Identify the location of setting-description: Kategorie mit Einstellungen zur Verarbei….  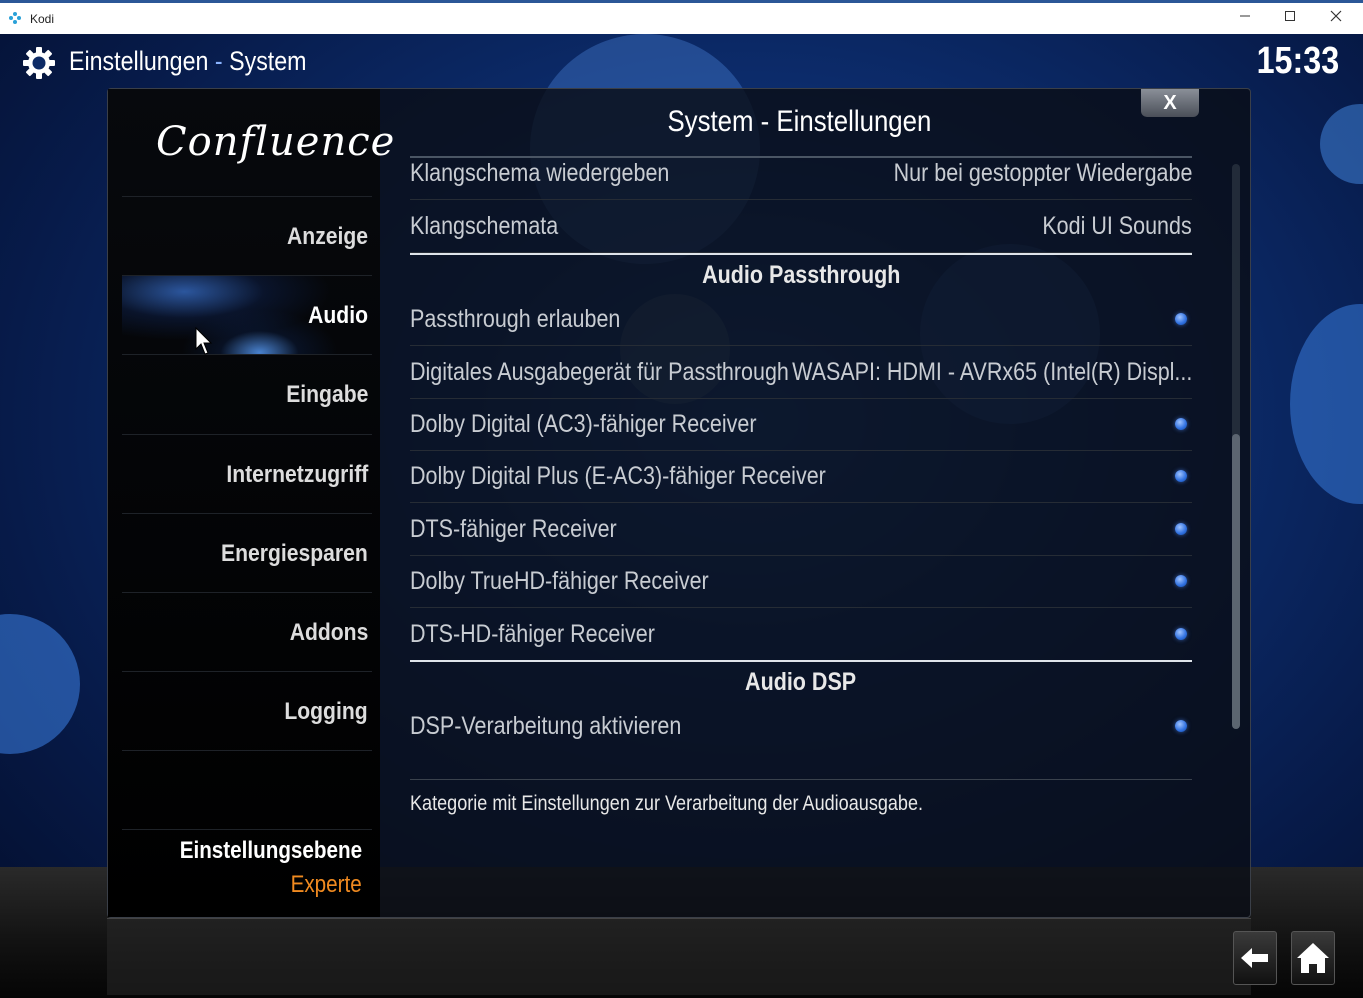
(667, 803).